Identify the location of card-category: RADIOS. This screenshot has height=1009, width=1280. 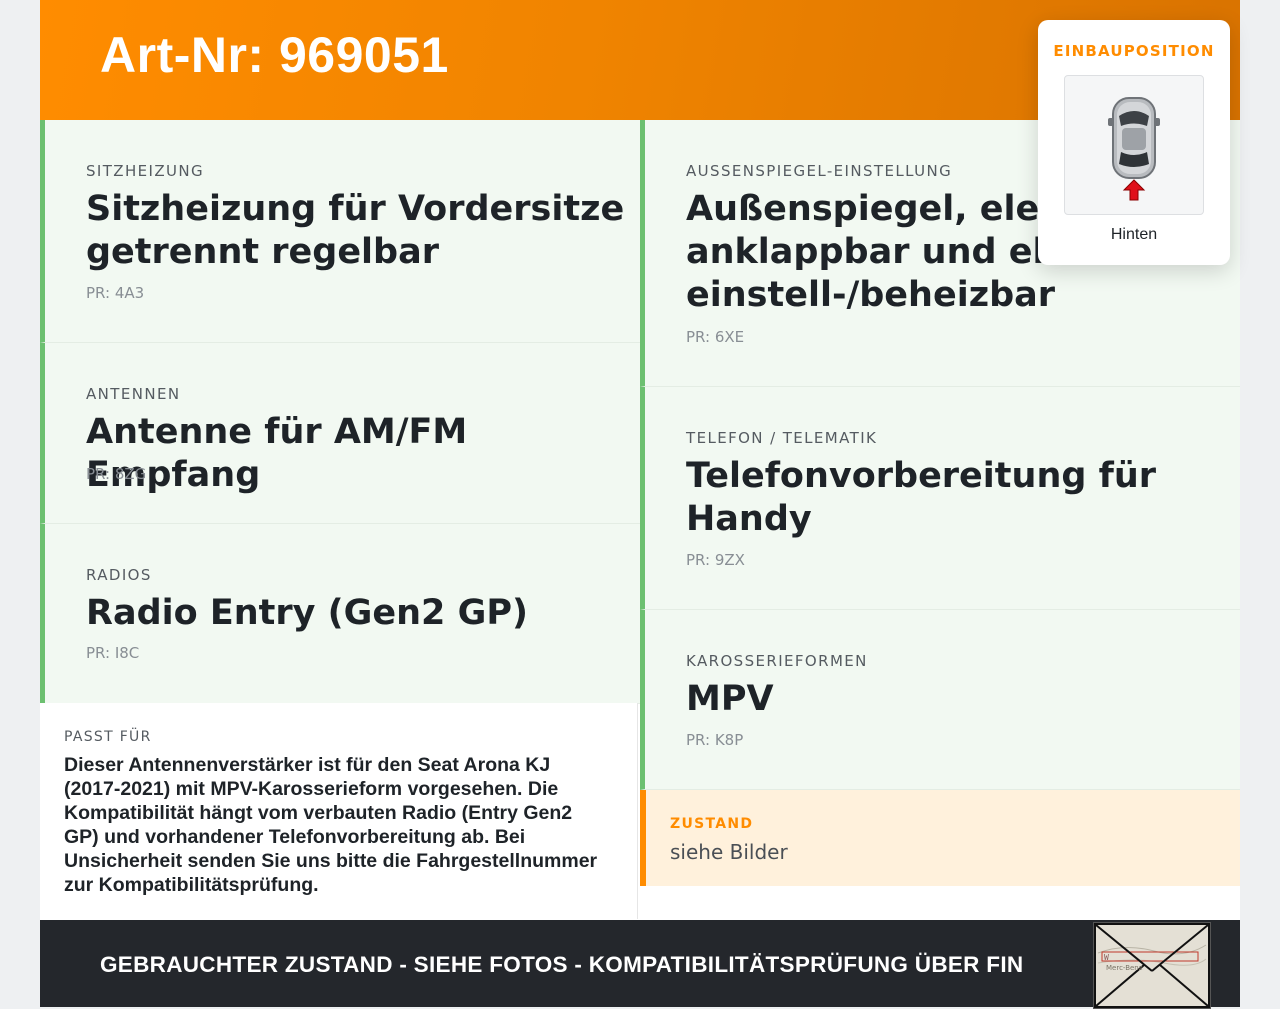
(119, 575).